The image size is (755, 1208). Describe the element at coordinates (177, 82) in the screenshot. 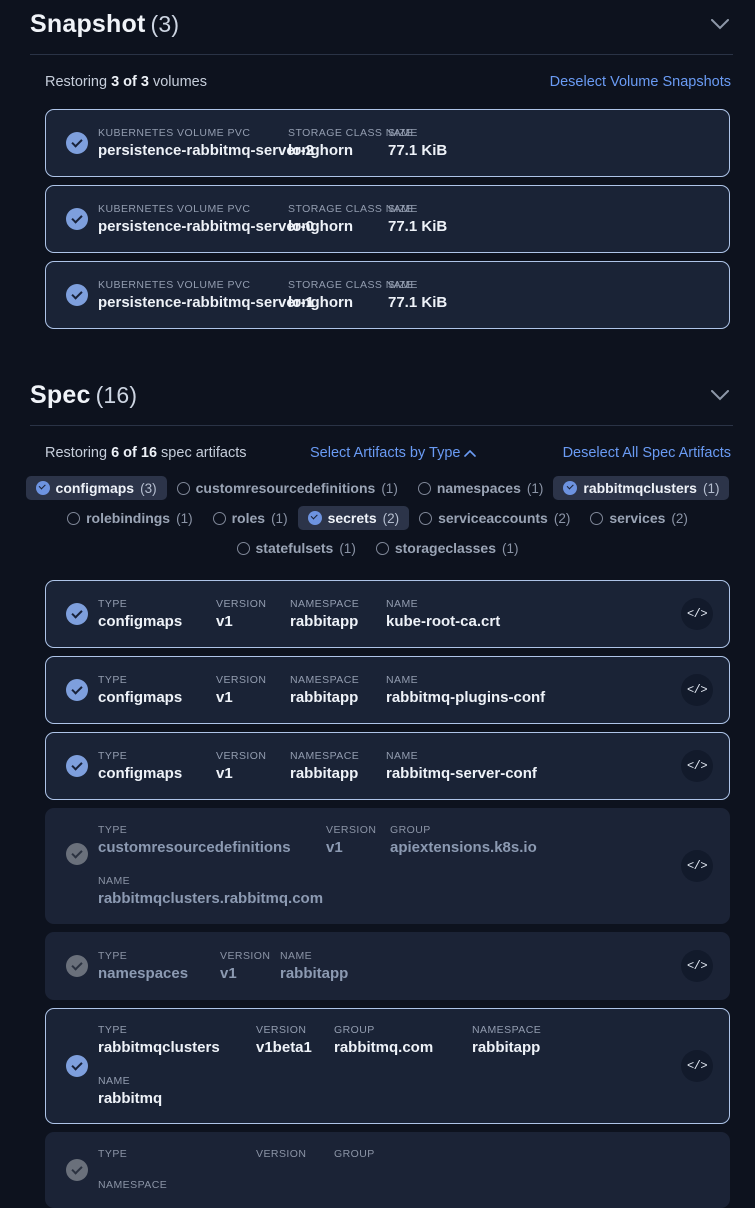

I see `snapshot-restoring-suffix: volumes` at that location.